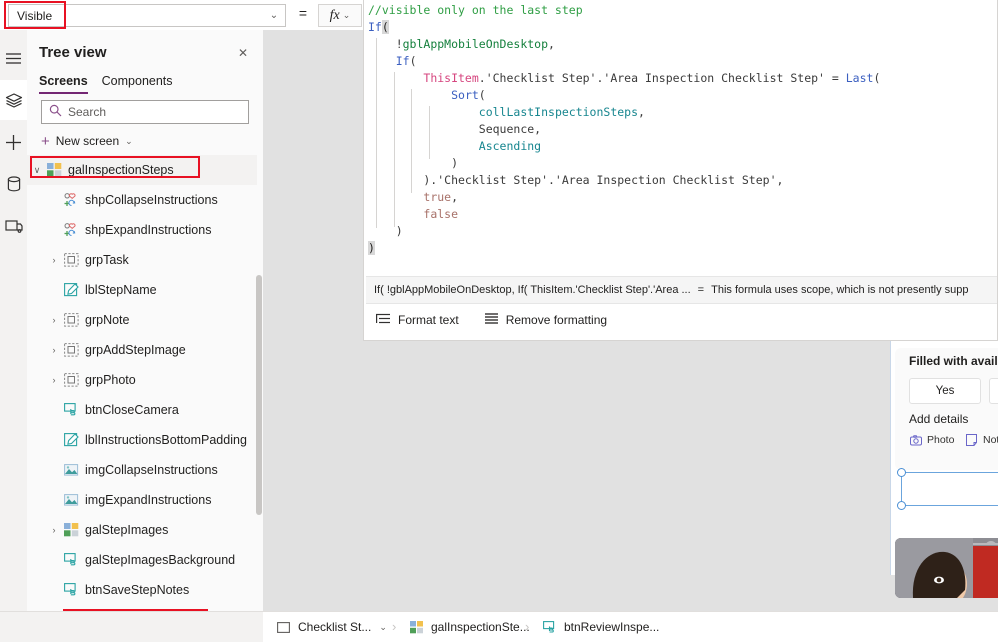  Describe the element at coordinates (121, 170) in the screenshot. I see `tree-item-label: galInspectionSteps` at that location.